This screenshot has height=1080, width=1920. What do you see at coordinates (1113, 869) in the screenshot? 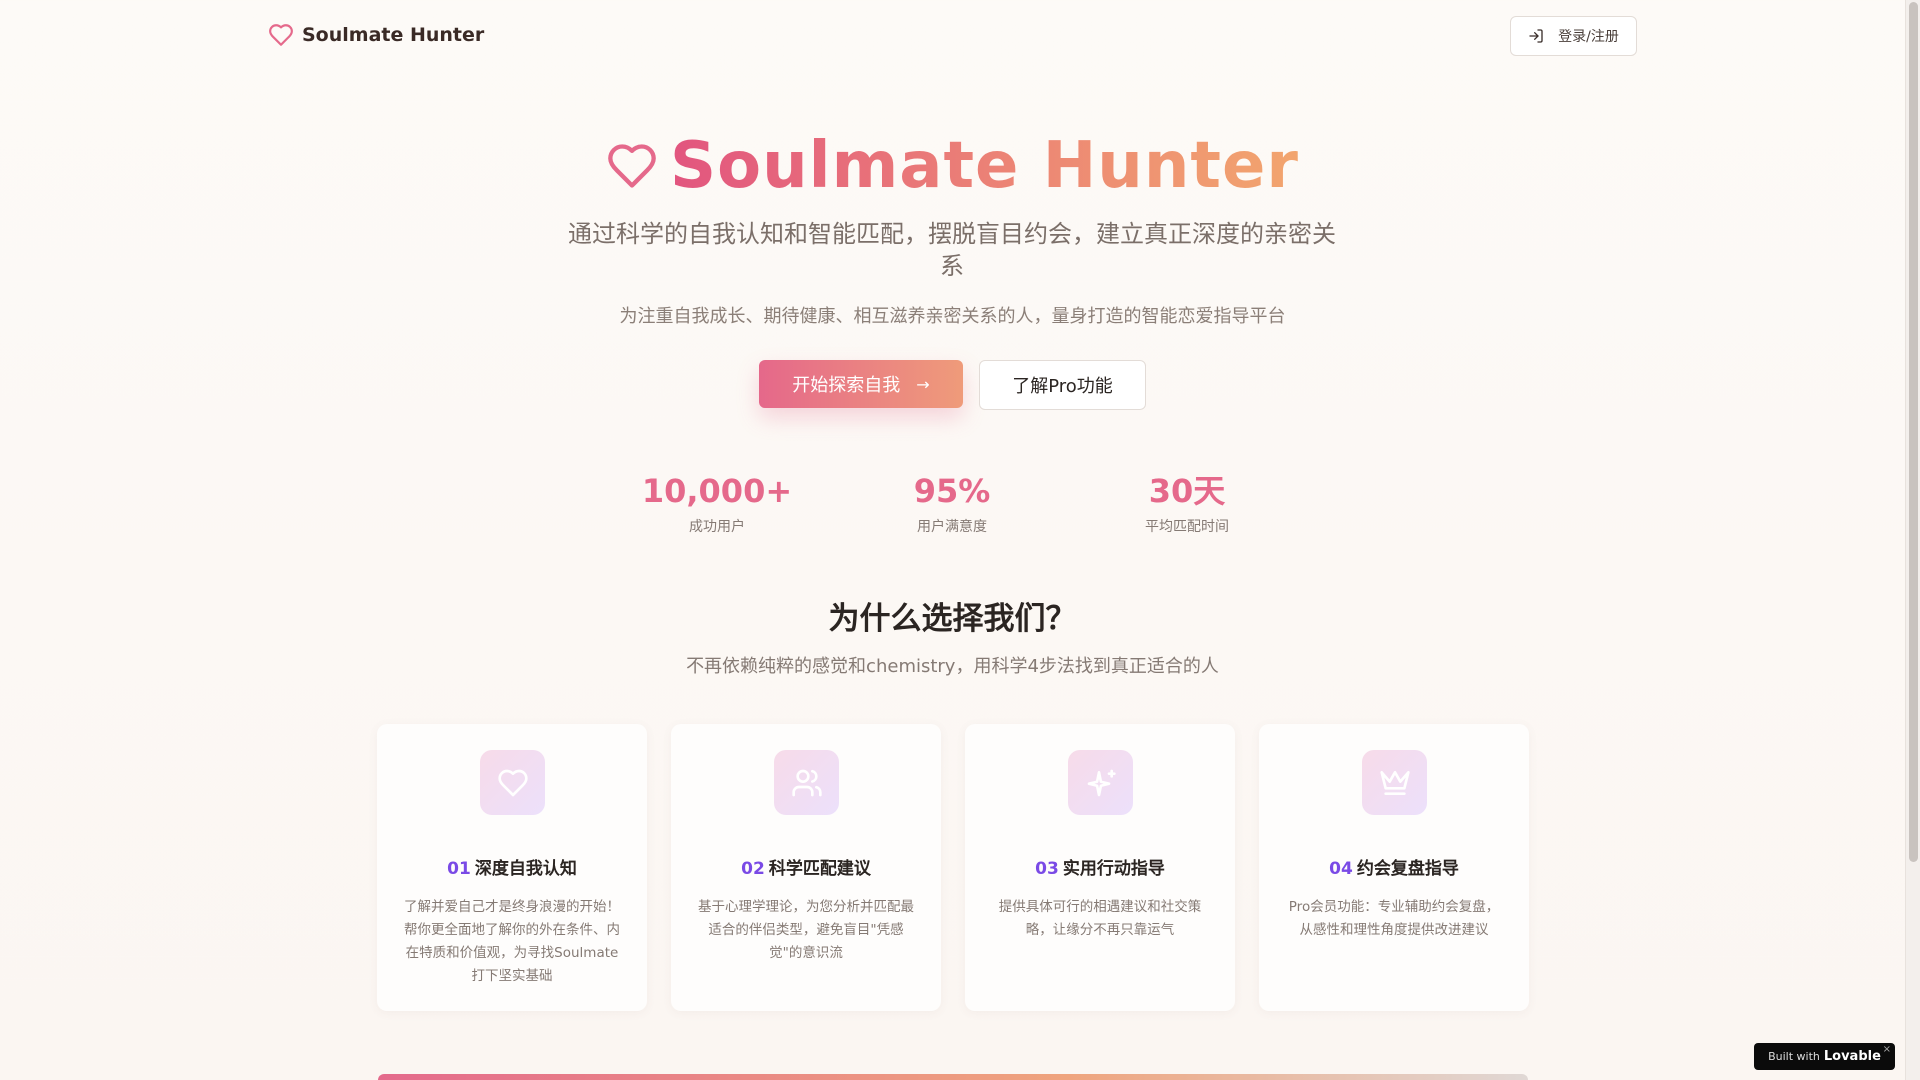
I see `feature-title-text: 实用行动指导` at bounding box center [1113, 869].